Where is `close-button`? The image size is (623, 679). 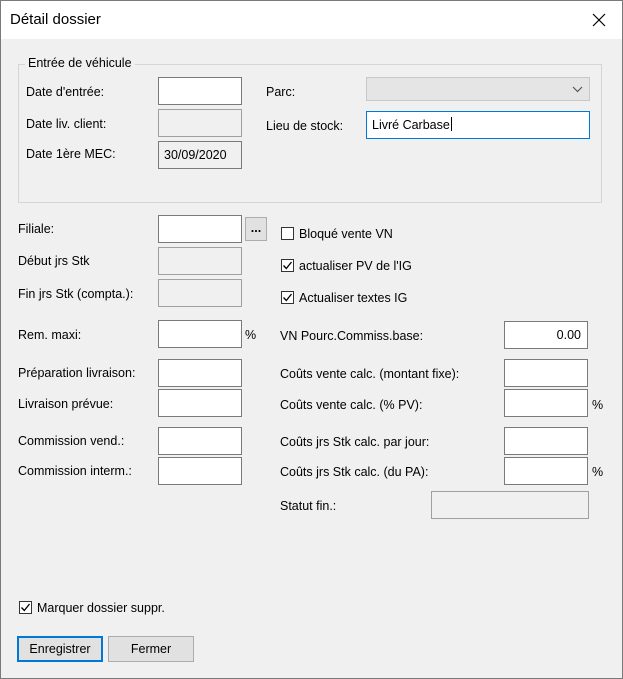
close-button is located at coordinates (599, 20).